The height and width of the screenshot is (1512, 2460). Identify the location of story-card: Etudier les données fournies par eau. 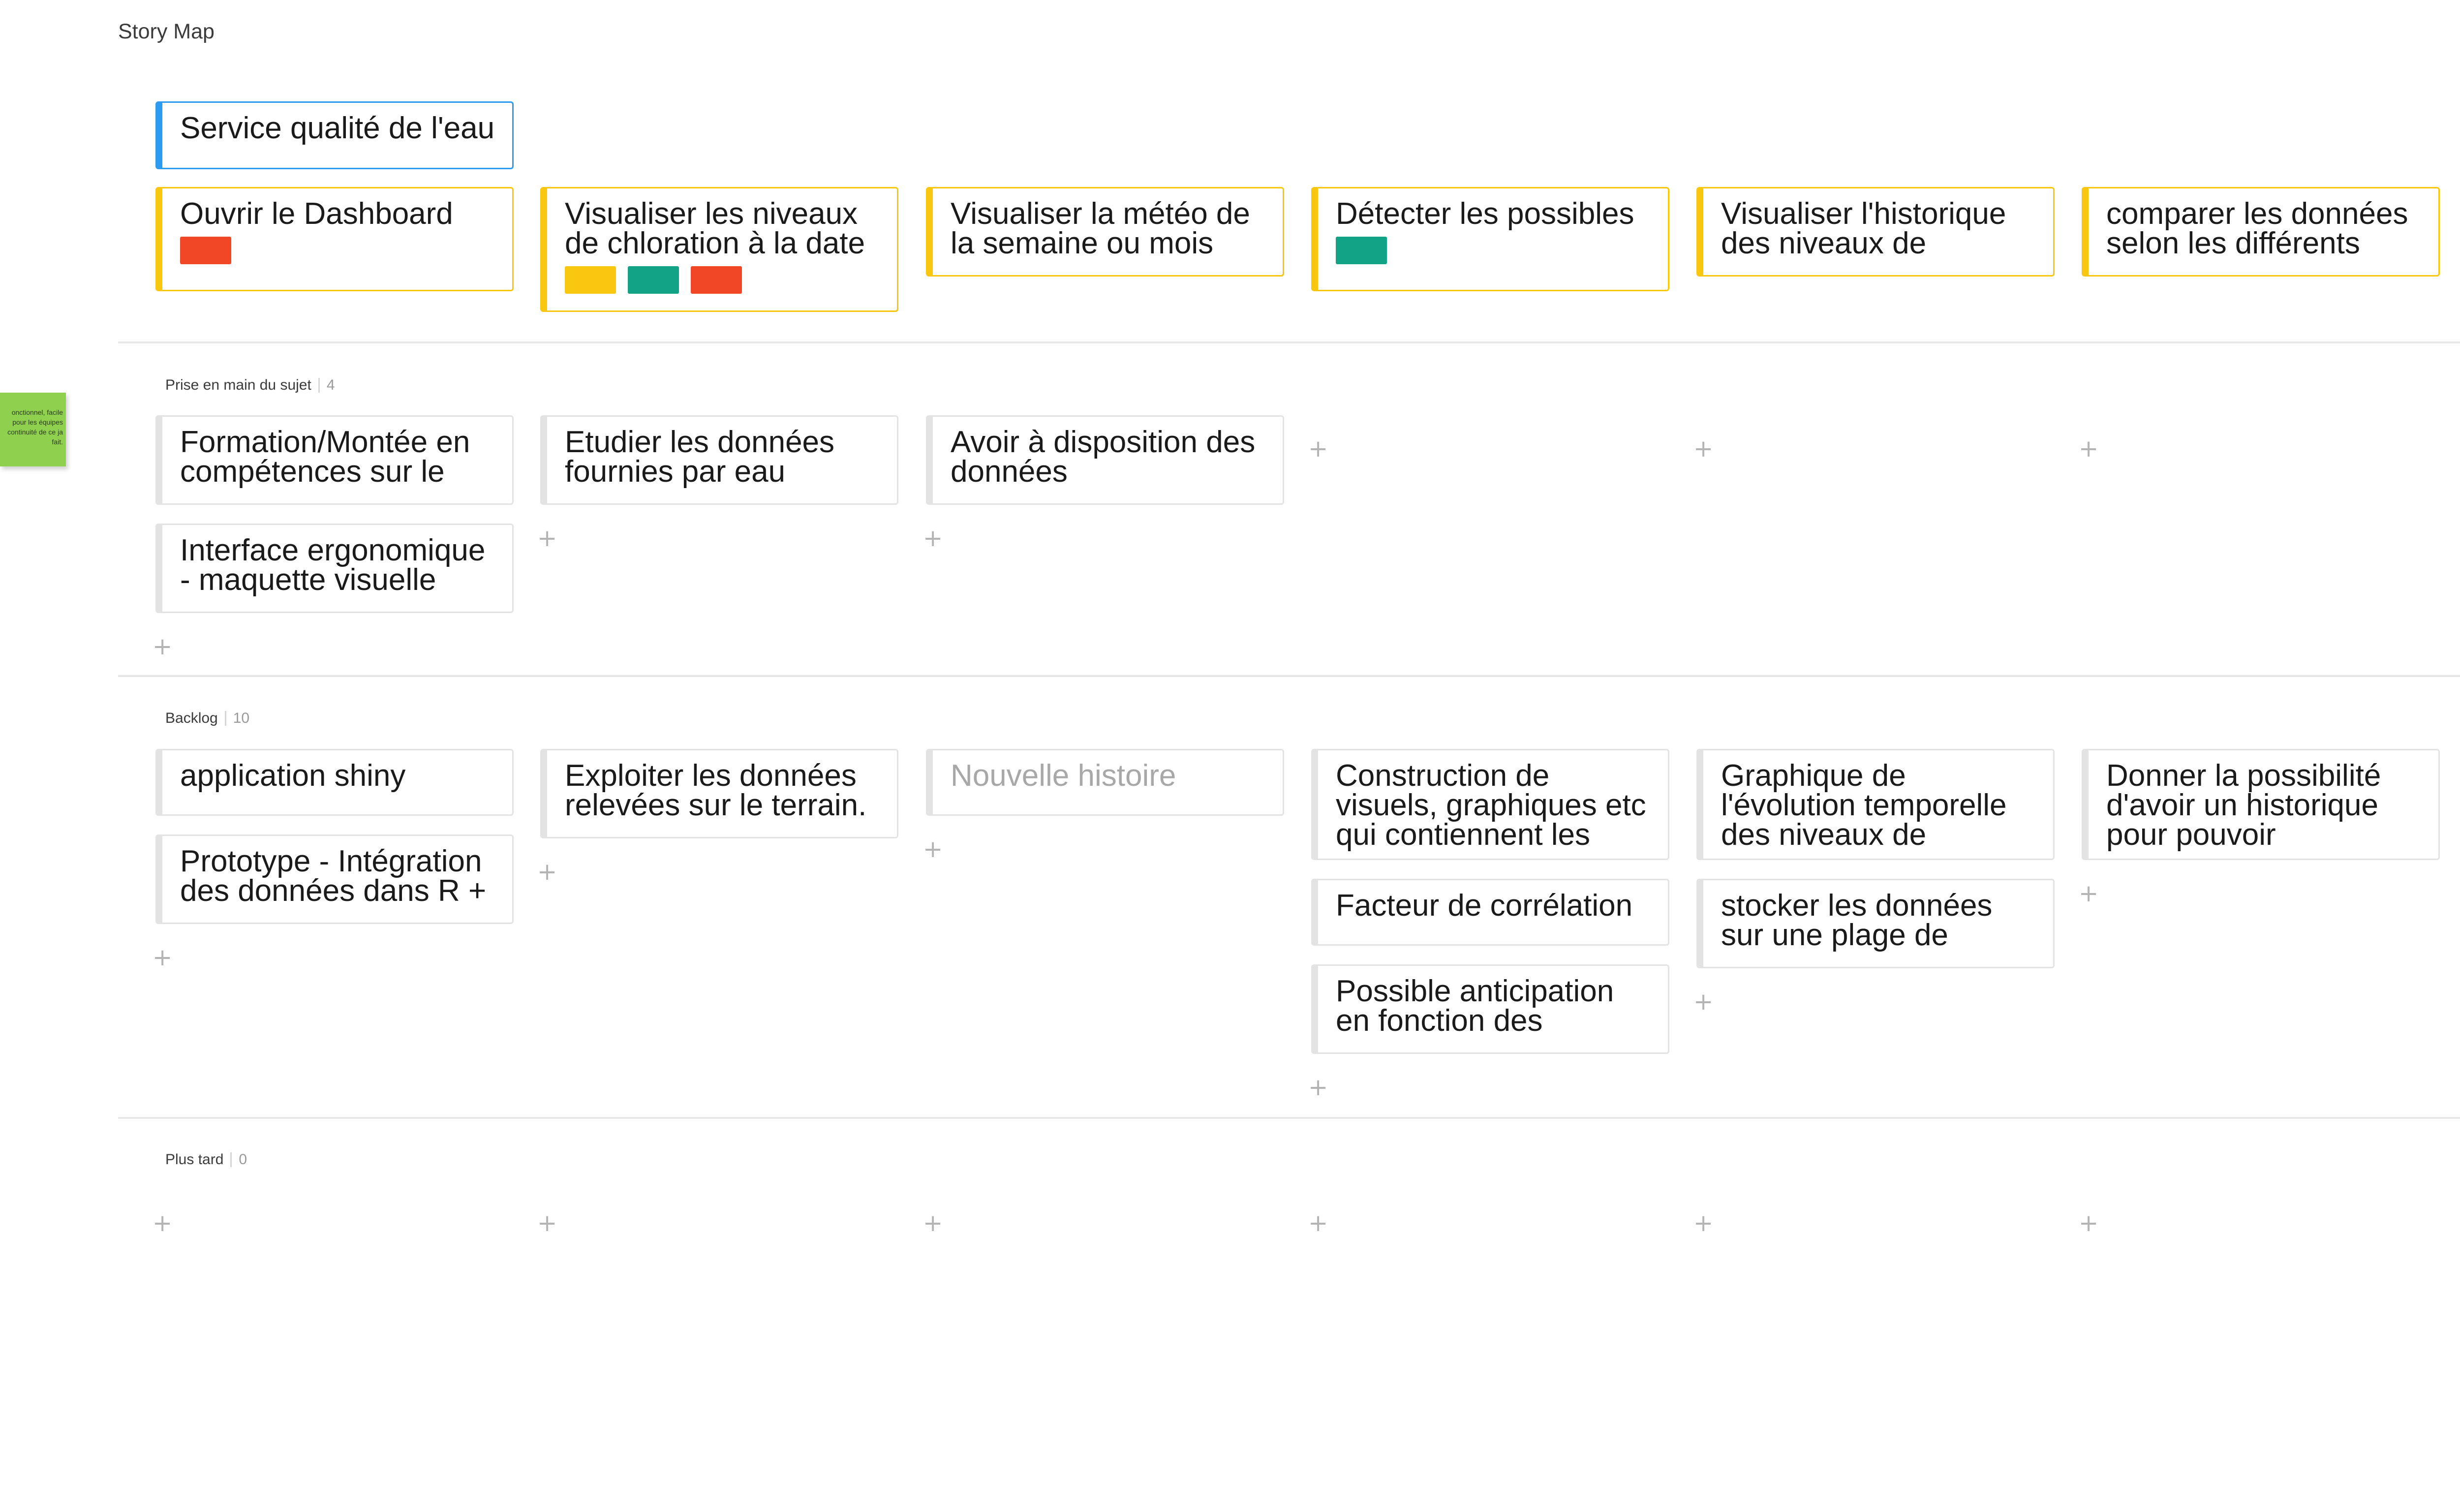
(719, 460).